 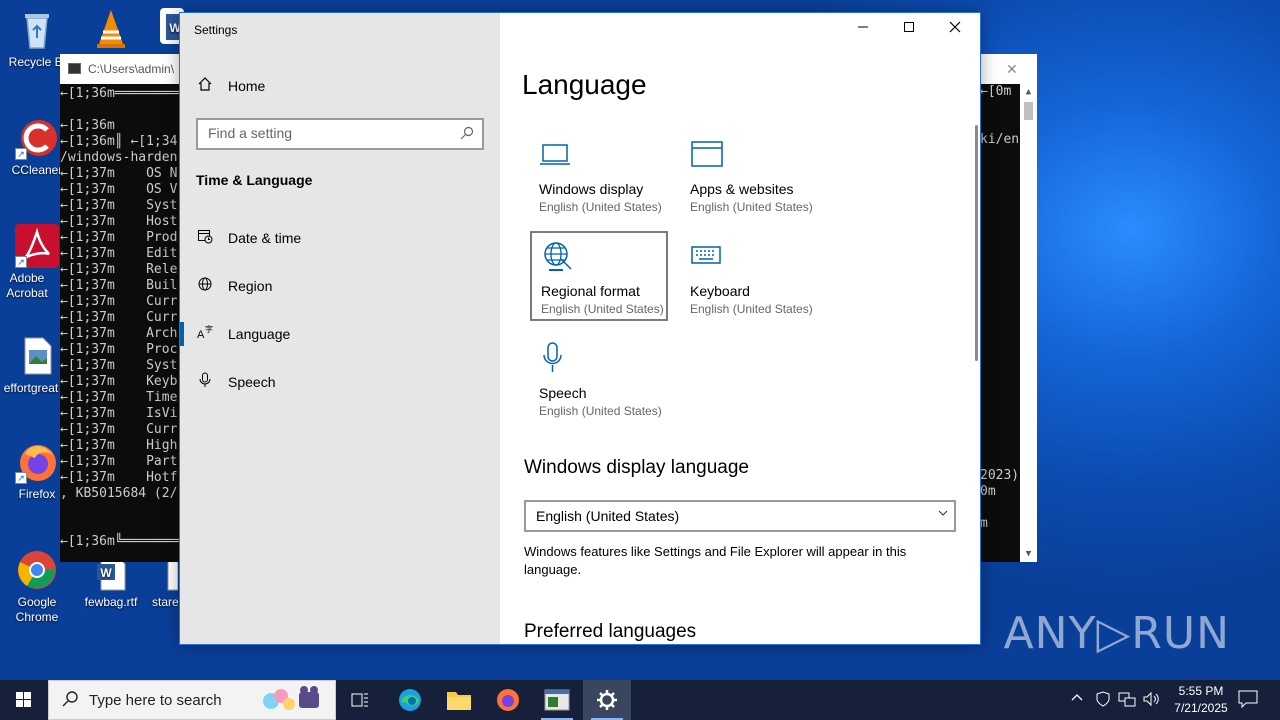 What do you see at coordinates (751, 207) in the screenshot?
I see `tile-sub: English (United States)` at bounding box center [751, 207].